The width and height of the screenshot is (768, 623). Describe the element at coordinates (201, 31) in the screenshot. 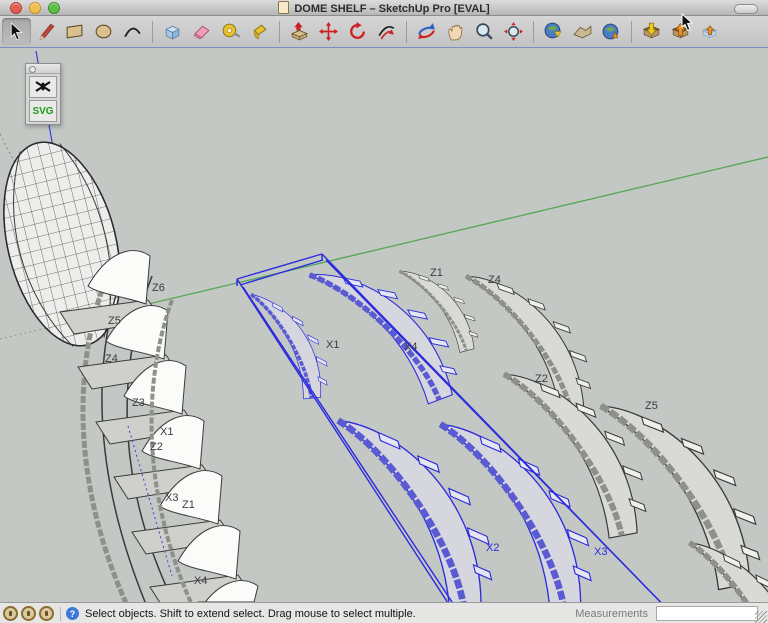

I see `eraser-tool-icon` at that location.